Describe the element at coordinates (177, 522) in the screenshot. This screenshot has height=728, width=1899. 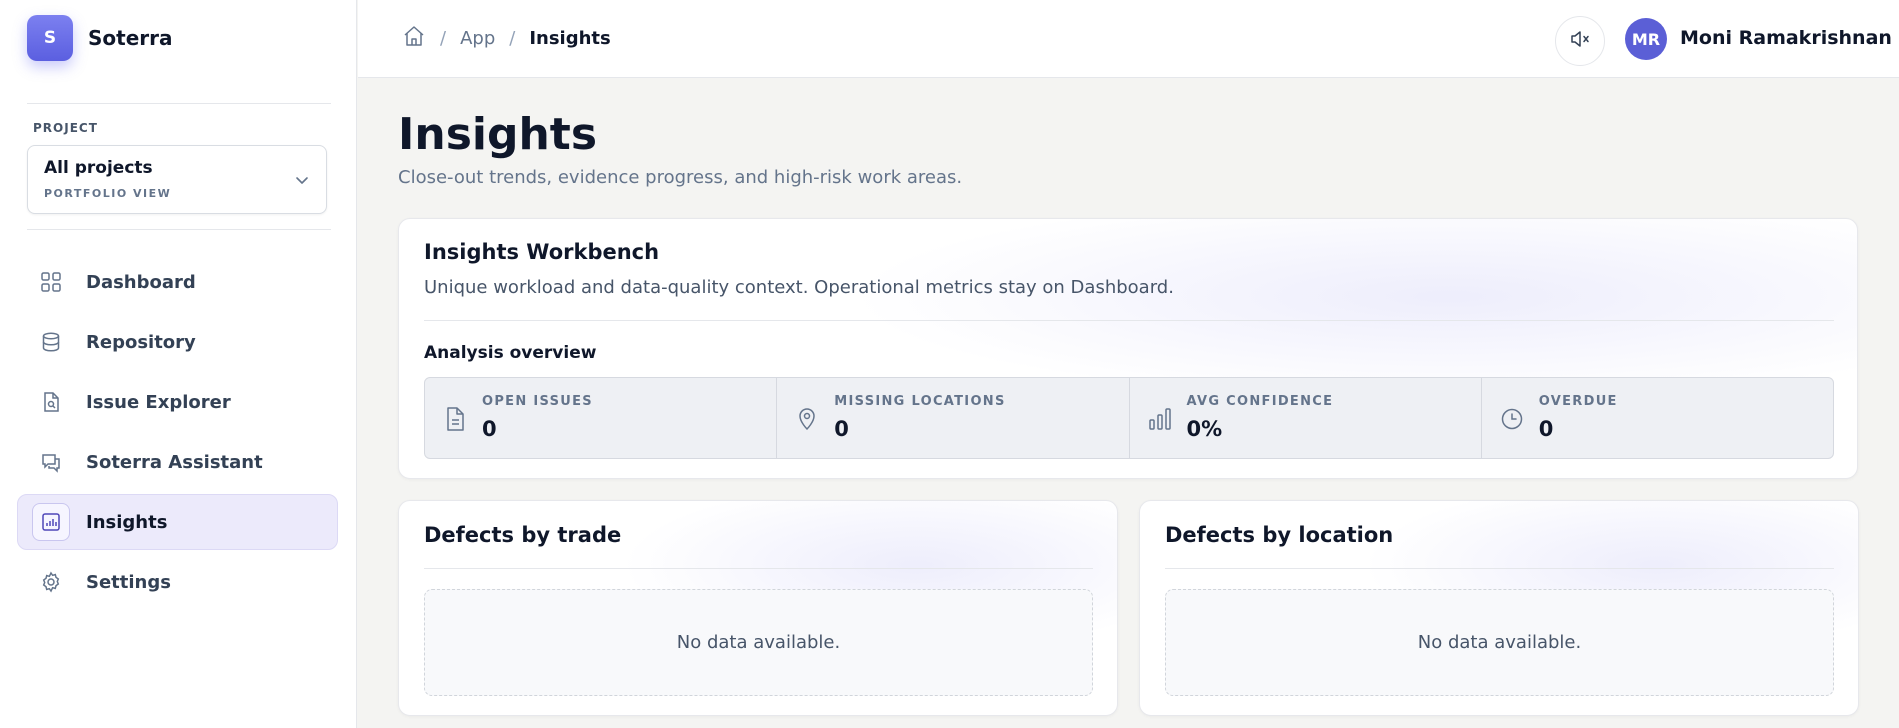
I see `sidebar-item-insights: Insights` at that location.